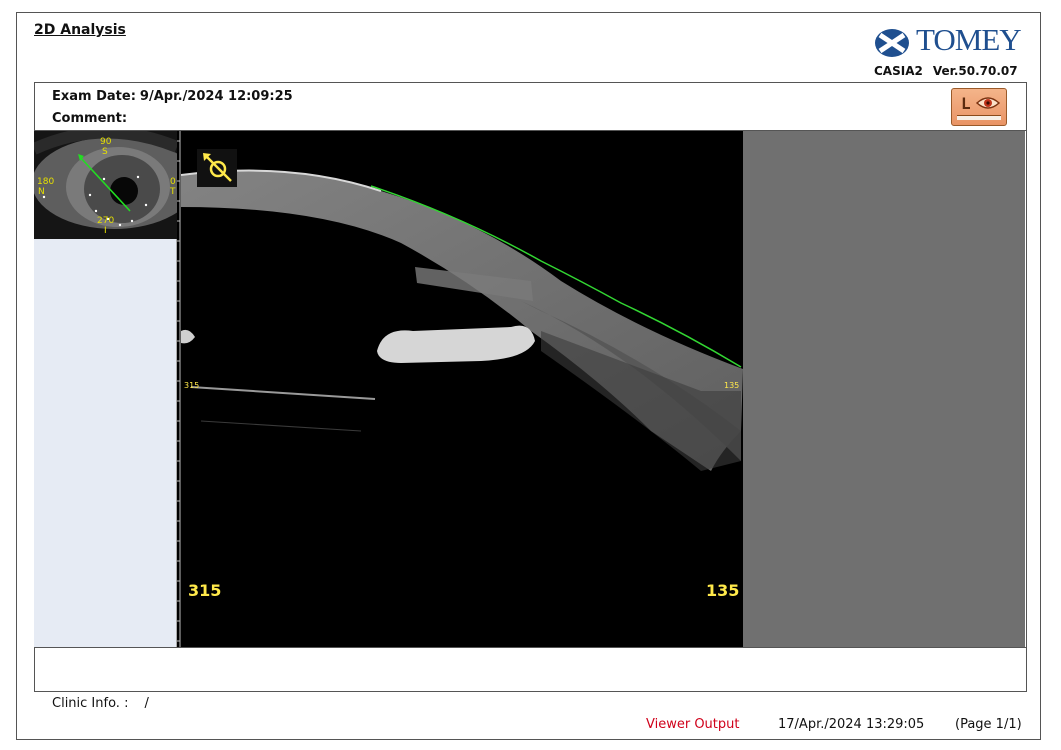  I want to click on eye-button-strip, so click(979, 117).